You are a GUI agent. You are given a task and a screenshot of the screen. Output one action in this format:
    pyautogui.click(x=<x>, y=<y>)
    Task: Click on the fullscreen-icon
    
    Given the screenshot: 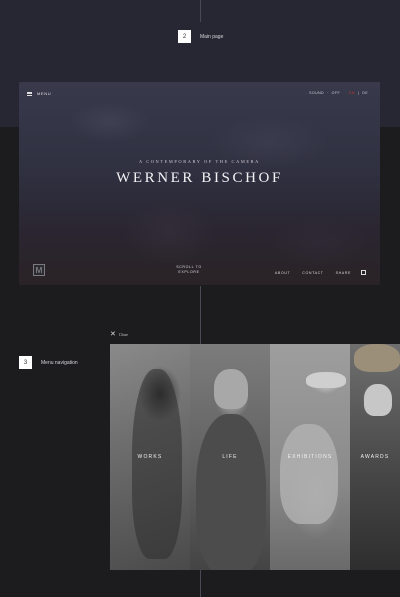 What is the action you would take?
    pyautogui.click(x=363, y=272)
    